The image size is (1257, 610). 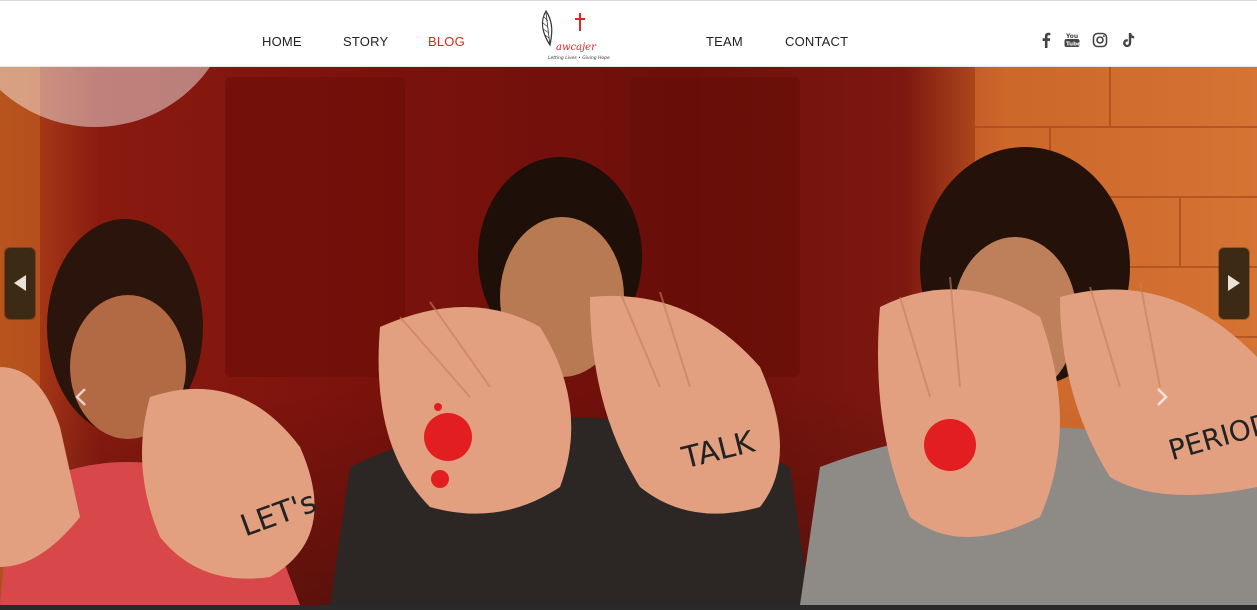 What do you see at coordinates (1073, 45) in the screenshot?
I see `svg-text: Tube` at bounding box center [1073, 45].